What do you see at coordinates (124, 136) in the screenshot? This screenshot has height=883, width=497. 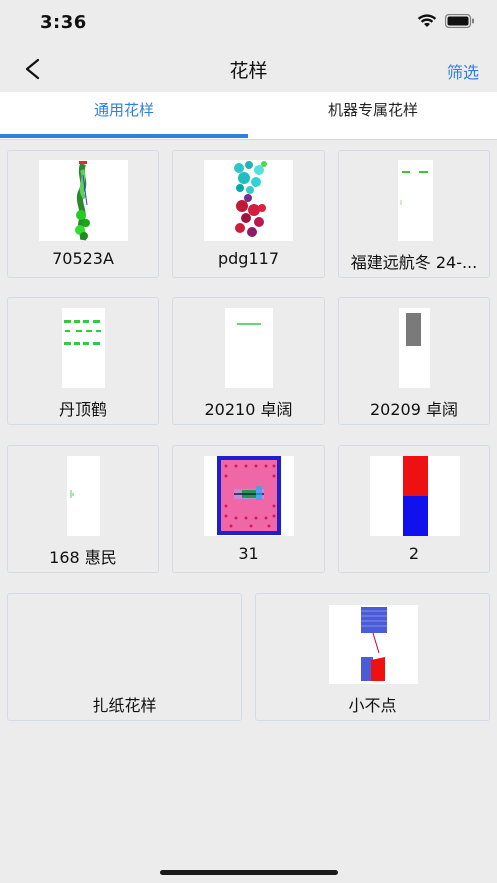 I see `tab-active-indicator` at bounding box center [124, 136].